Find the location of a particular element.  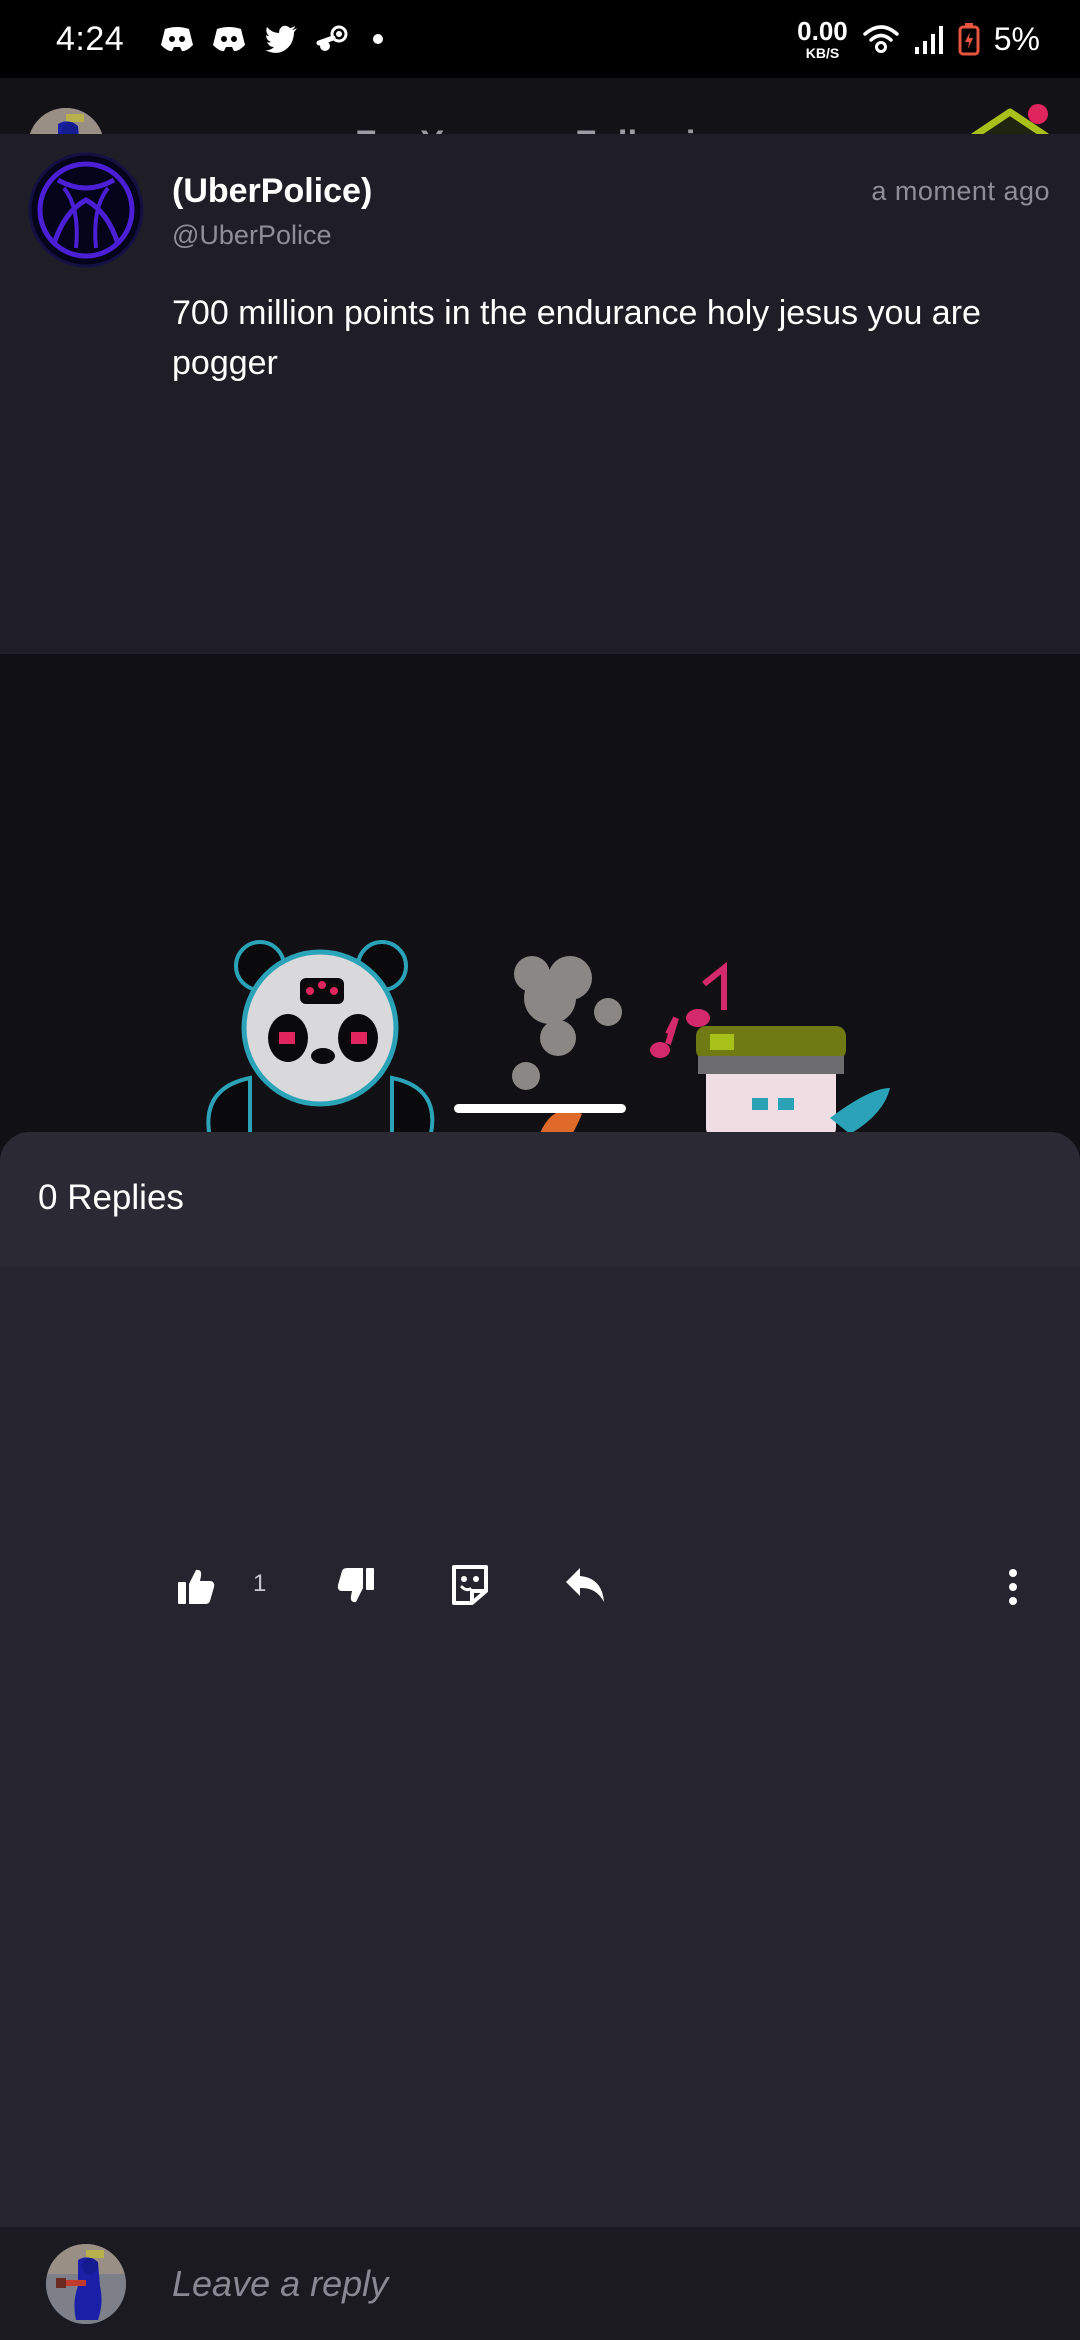

signal-icon is located at coordinates (928, 40).